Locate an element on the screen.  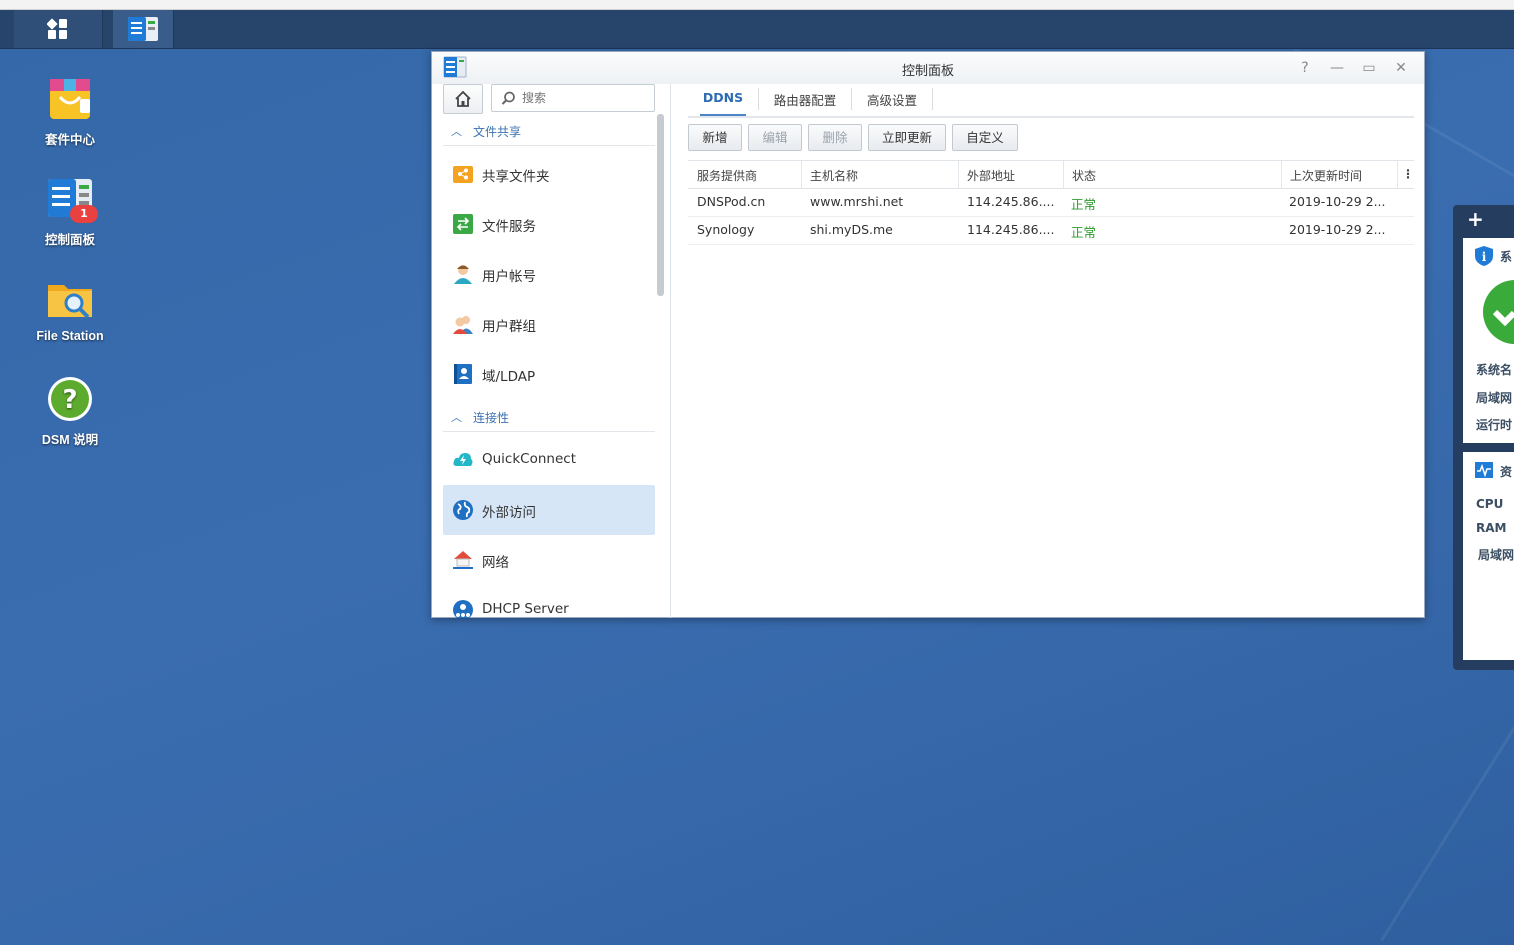
sidebar-item-user: 用户帐号 is located at coordinates (549, 274).